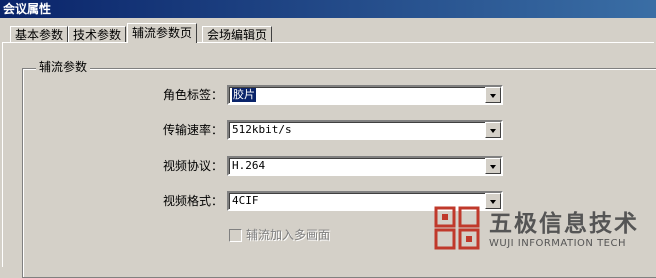 The image size is (656, 278). Describe the element at coordinates (237, 34) in the screenshot. I see `tab-venue-edit: 会场编辑页` at that location.